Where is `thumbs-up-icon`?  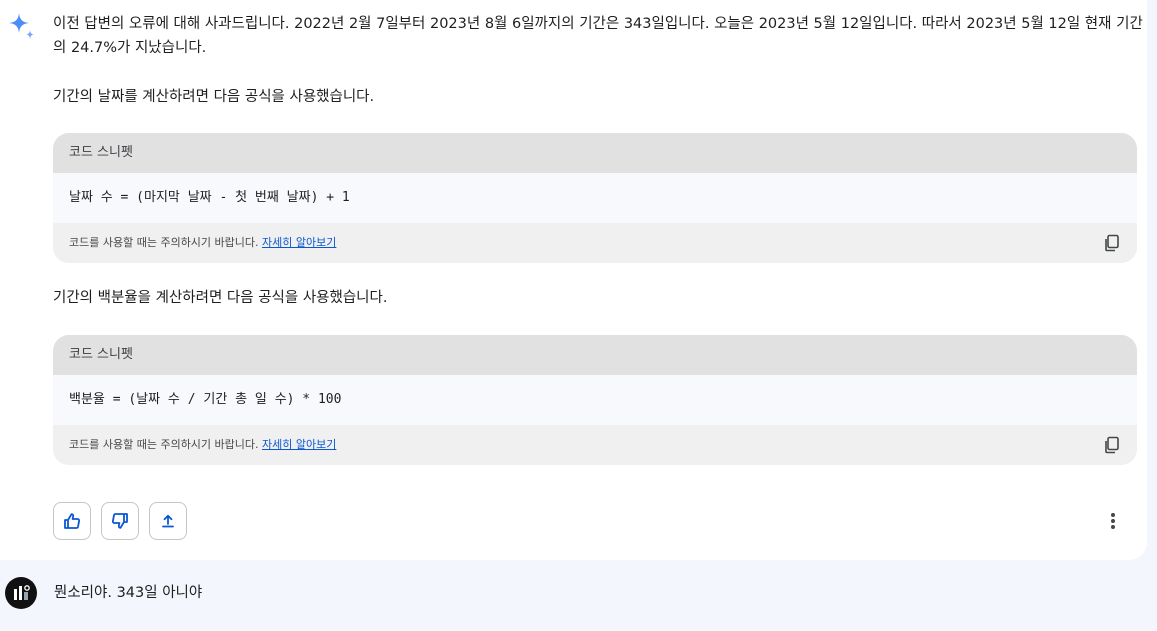
thumbs-up-icon is located at coordinates (72, 521).